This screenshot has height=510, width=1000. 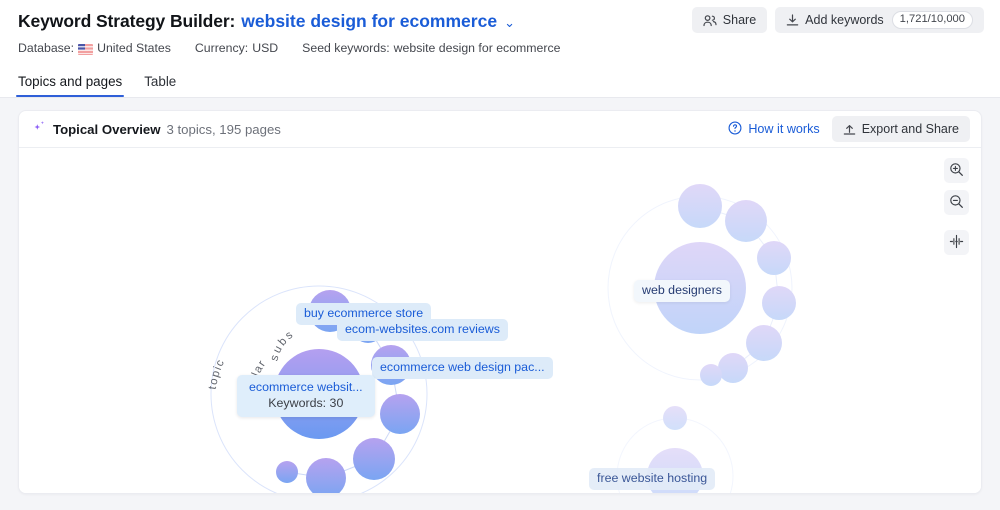 I want to click on keywords-count-badge: 1,721/10,000, so click(x=932, y=20).